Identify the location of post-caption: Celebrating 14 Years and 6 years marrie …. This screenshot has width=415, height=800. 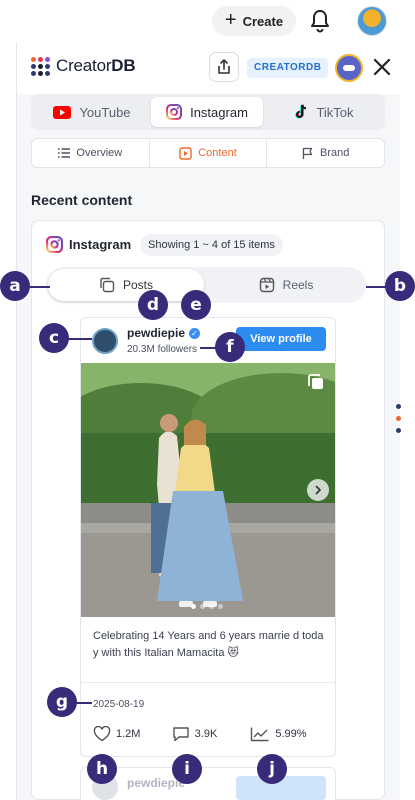
(208, 644).